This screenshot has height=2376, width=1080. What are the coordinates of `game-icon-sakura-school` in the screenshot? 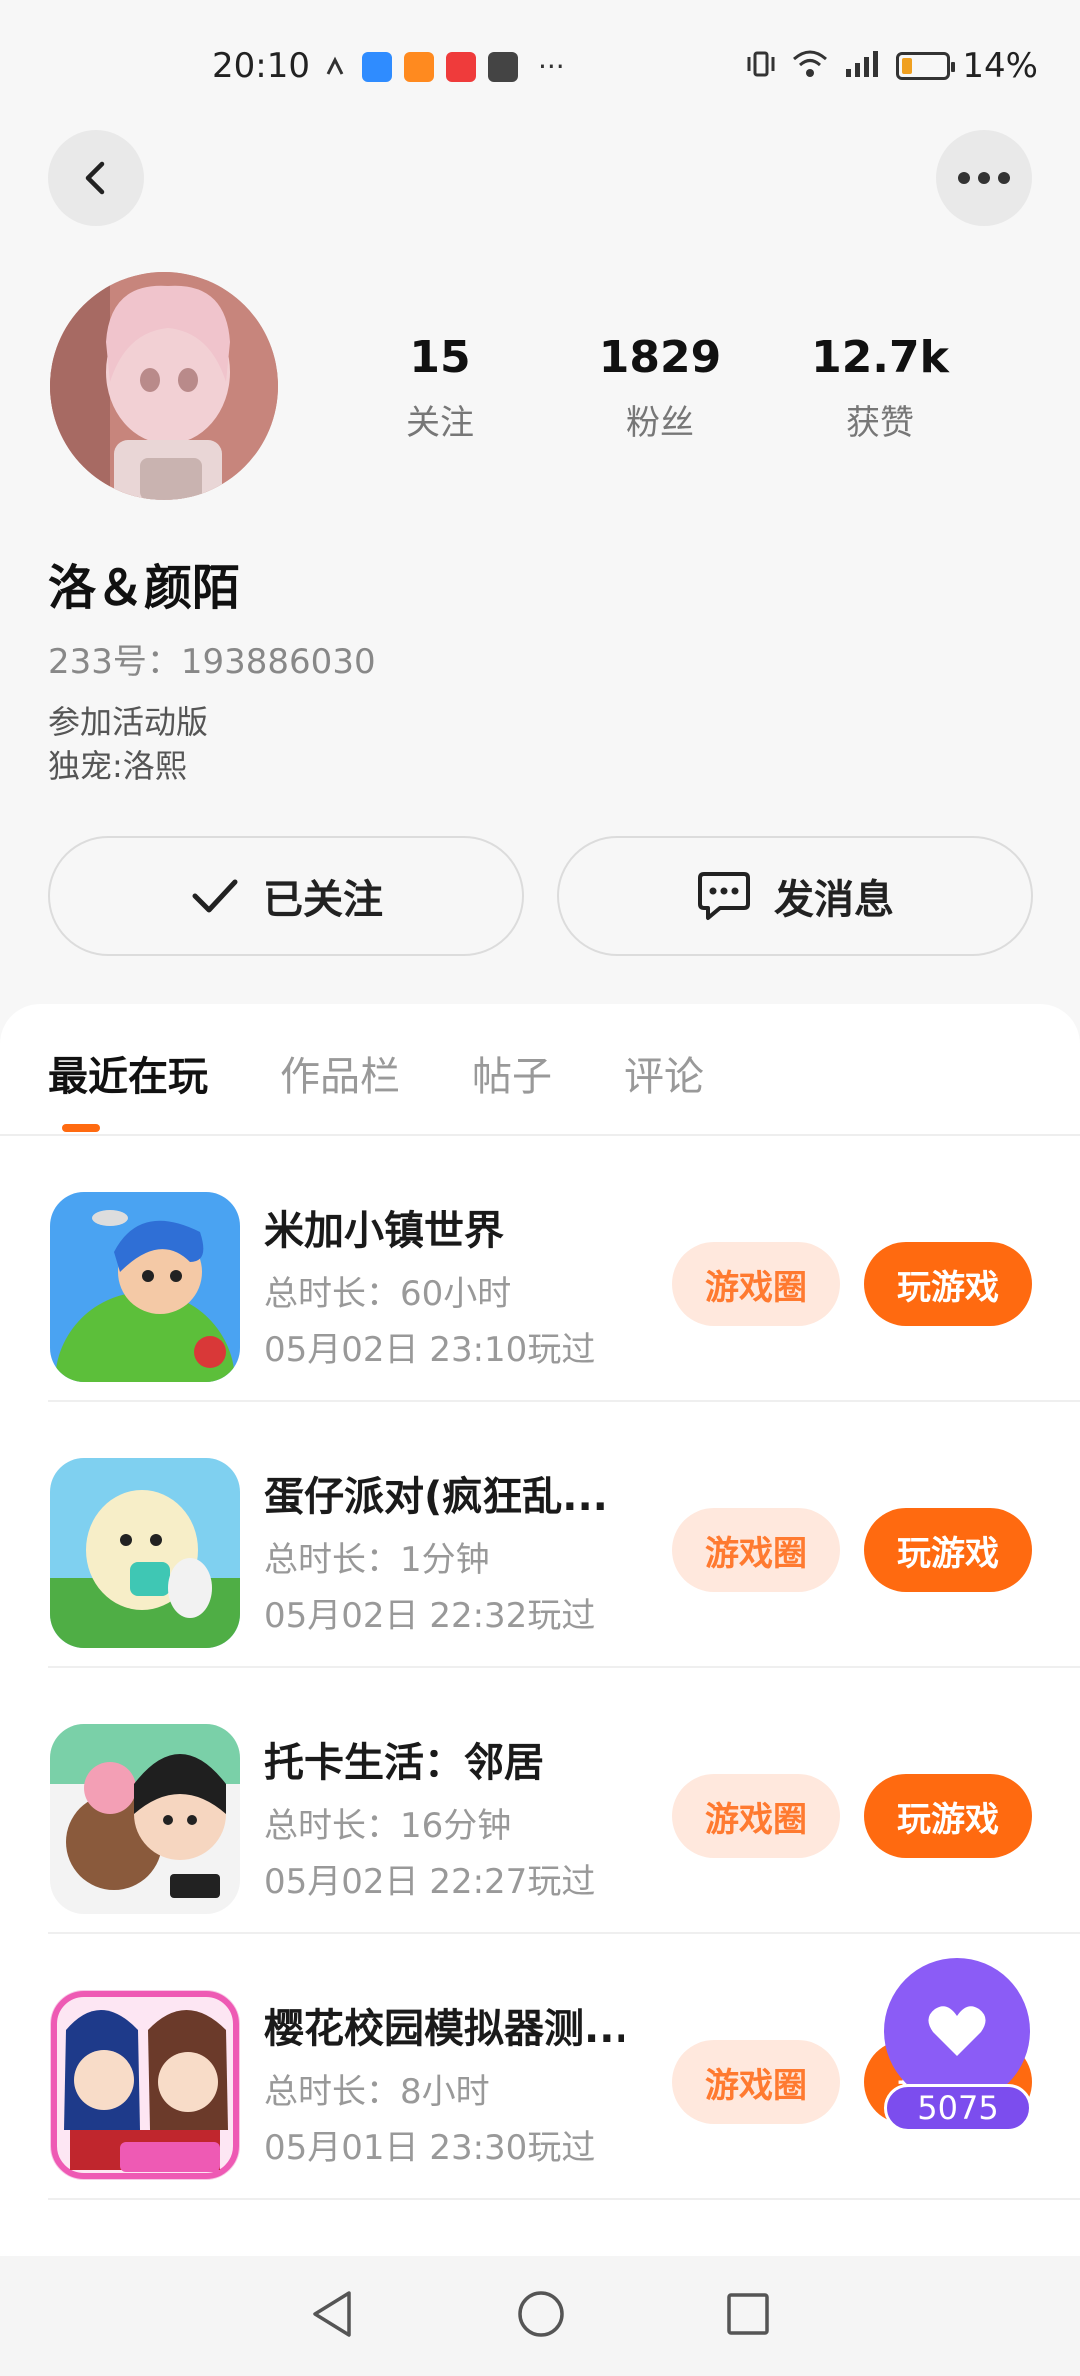 It's located at (145, 2085).